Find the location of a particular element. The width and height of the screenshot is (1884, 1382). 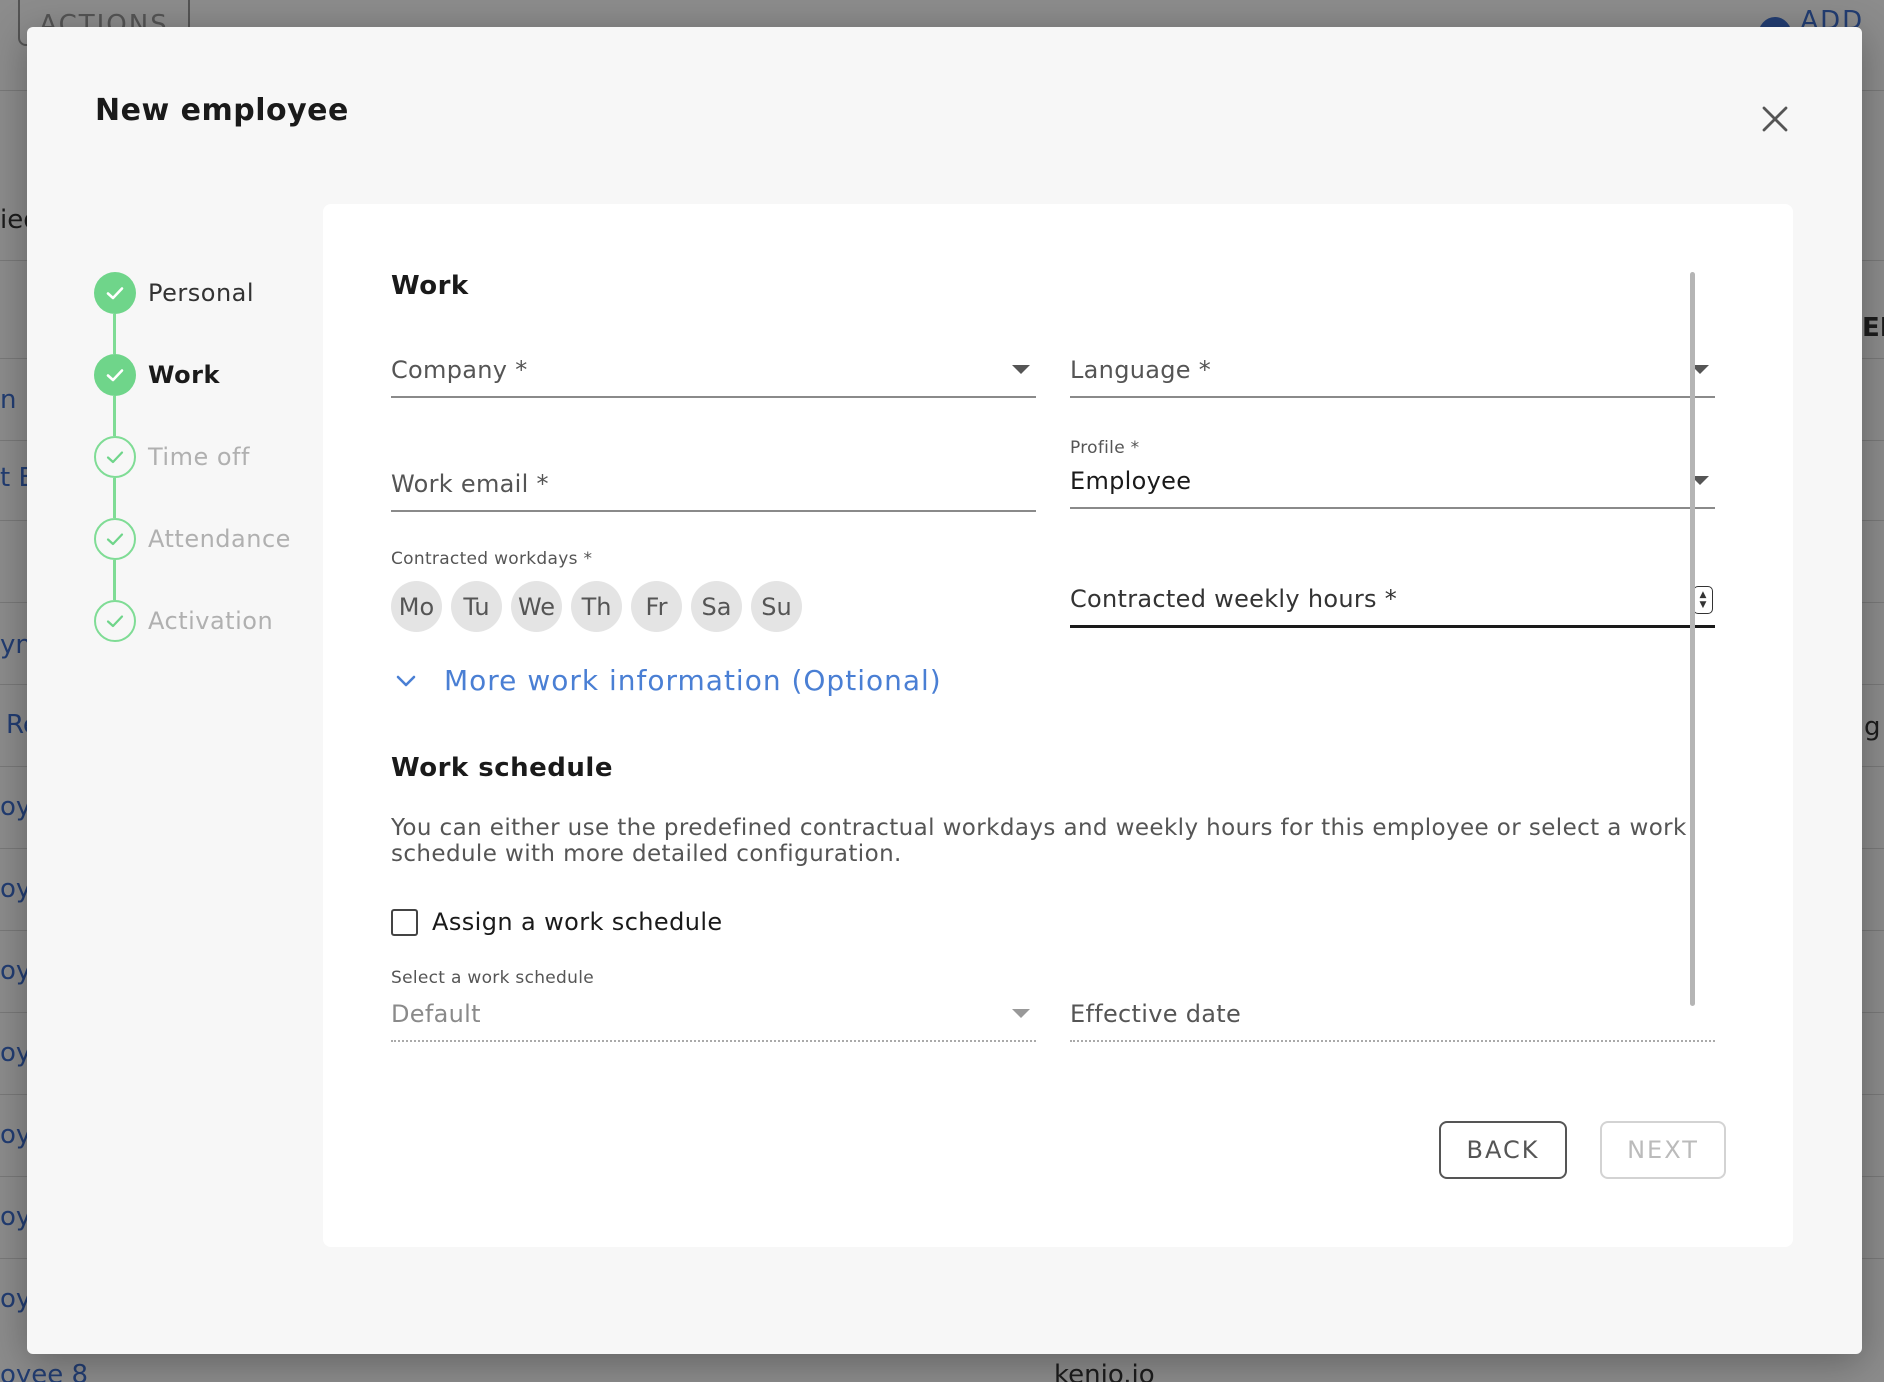

assign-schedule-checkbox is located at coordinates (404, 922).